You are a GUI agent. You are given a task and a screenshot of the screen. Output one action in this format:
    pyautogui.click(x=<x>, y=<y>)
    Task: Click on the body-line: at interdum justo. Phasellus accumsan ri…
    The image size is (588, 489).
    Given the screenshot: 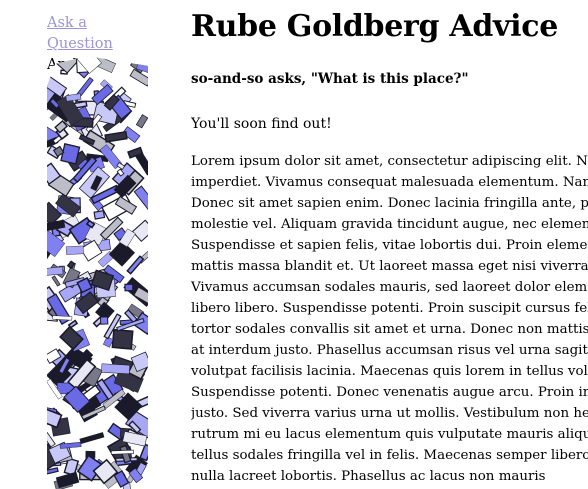 What is the action you would take?
    pyautogui.click(x=389, y=350)
    